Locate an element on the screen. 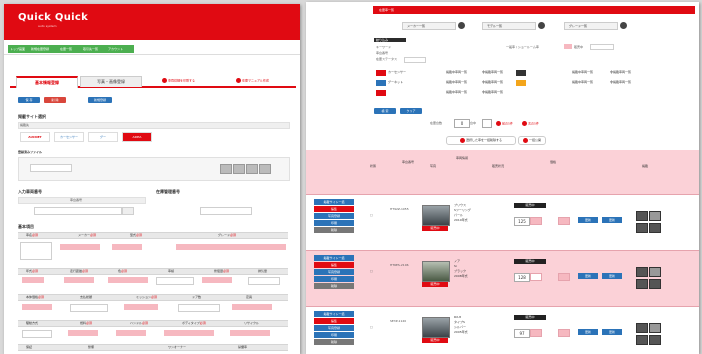  card2-price: 128 is located at coordinates (522, 277).